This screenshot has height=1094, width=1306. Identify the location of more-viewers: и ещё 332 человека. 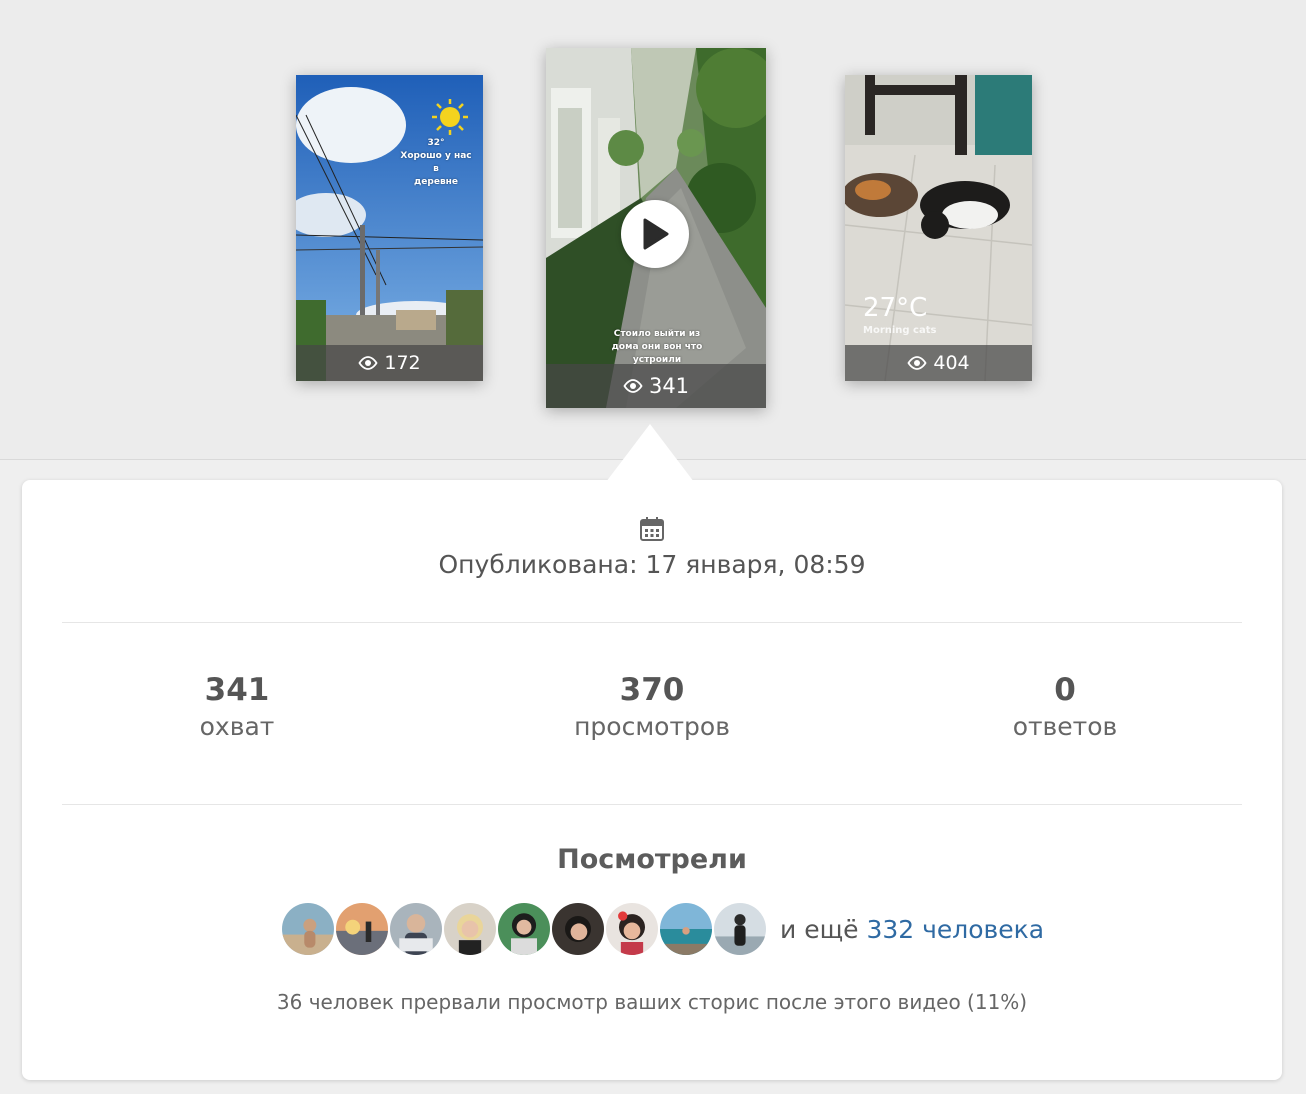
(912, 929).